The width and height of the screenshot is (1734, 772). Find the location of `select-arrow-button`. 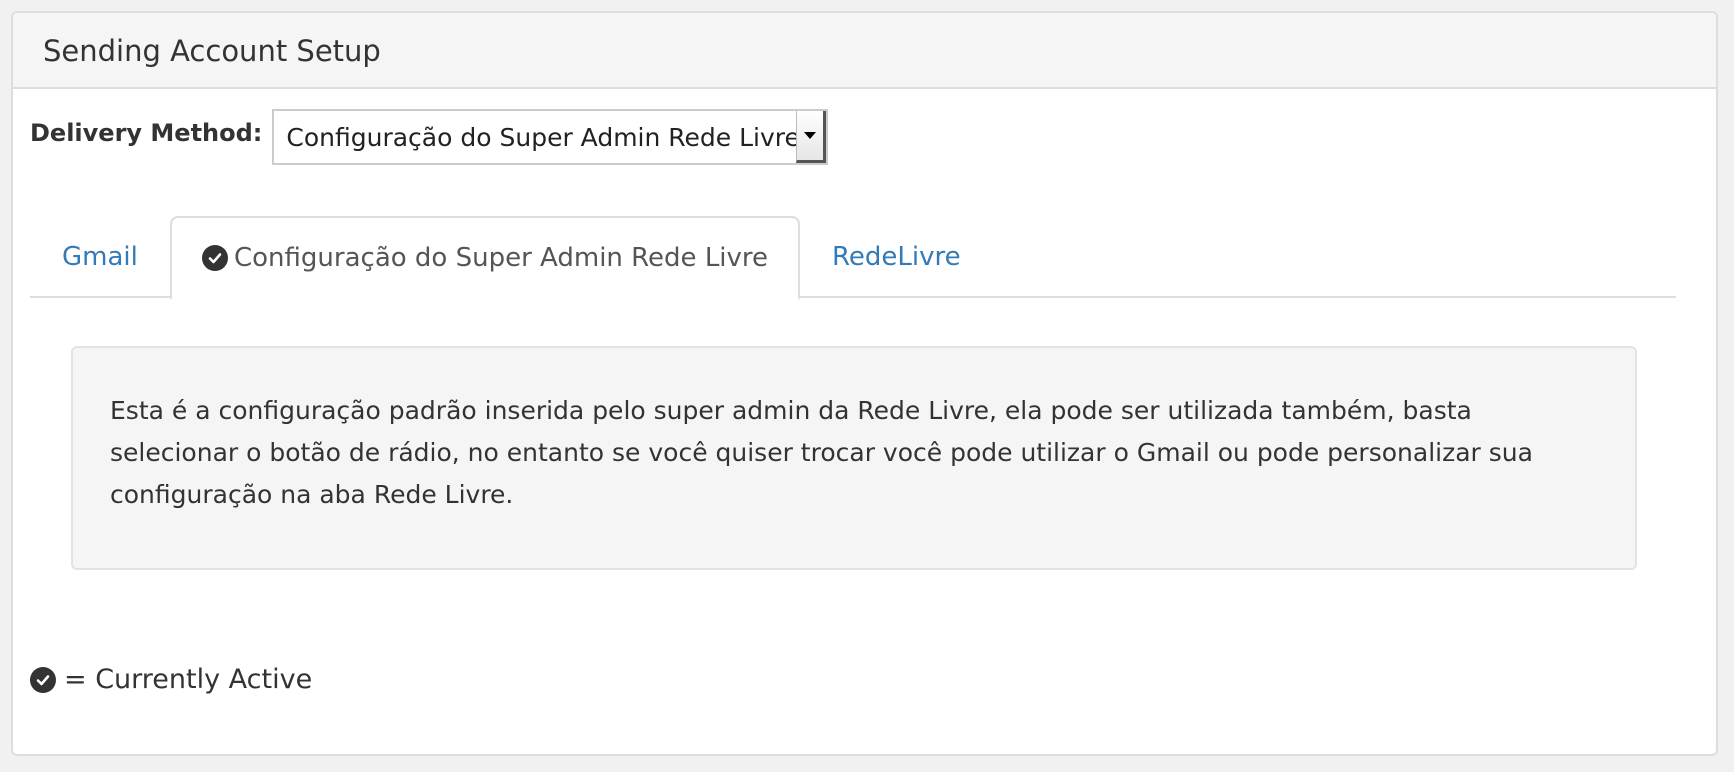

select-arrow-button is located at coordinates (811, 137).